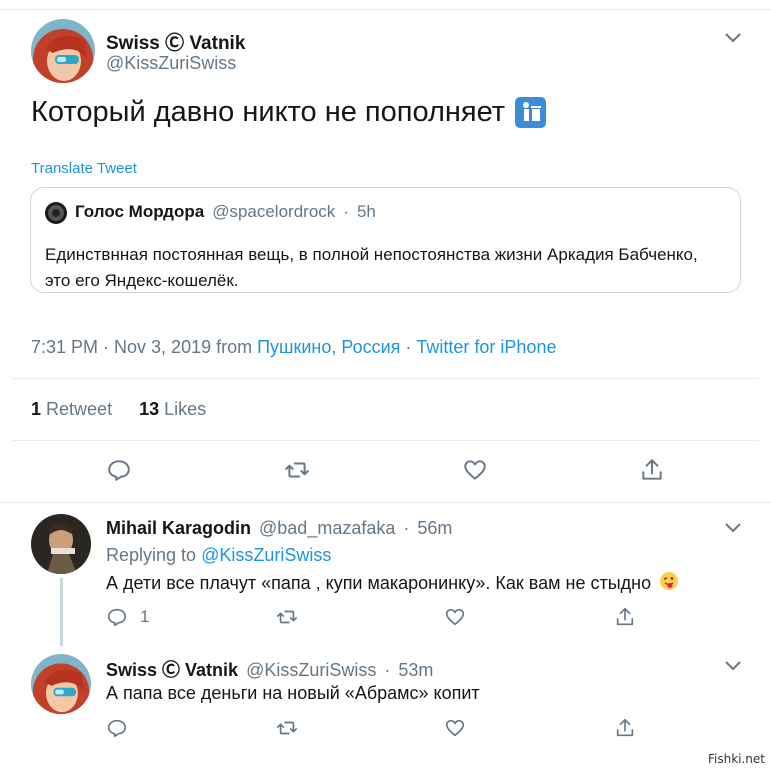 The height and width of the screenshot is (772, 771). I want to click on author-name: Swiss Ⓒ Vatnik, so click(175, 41).